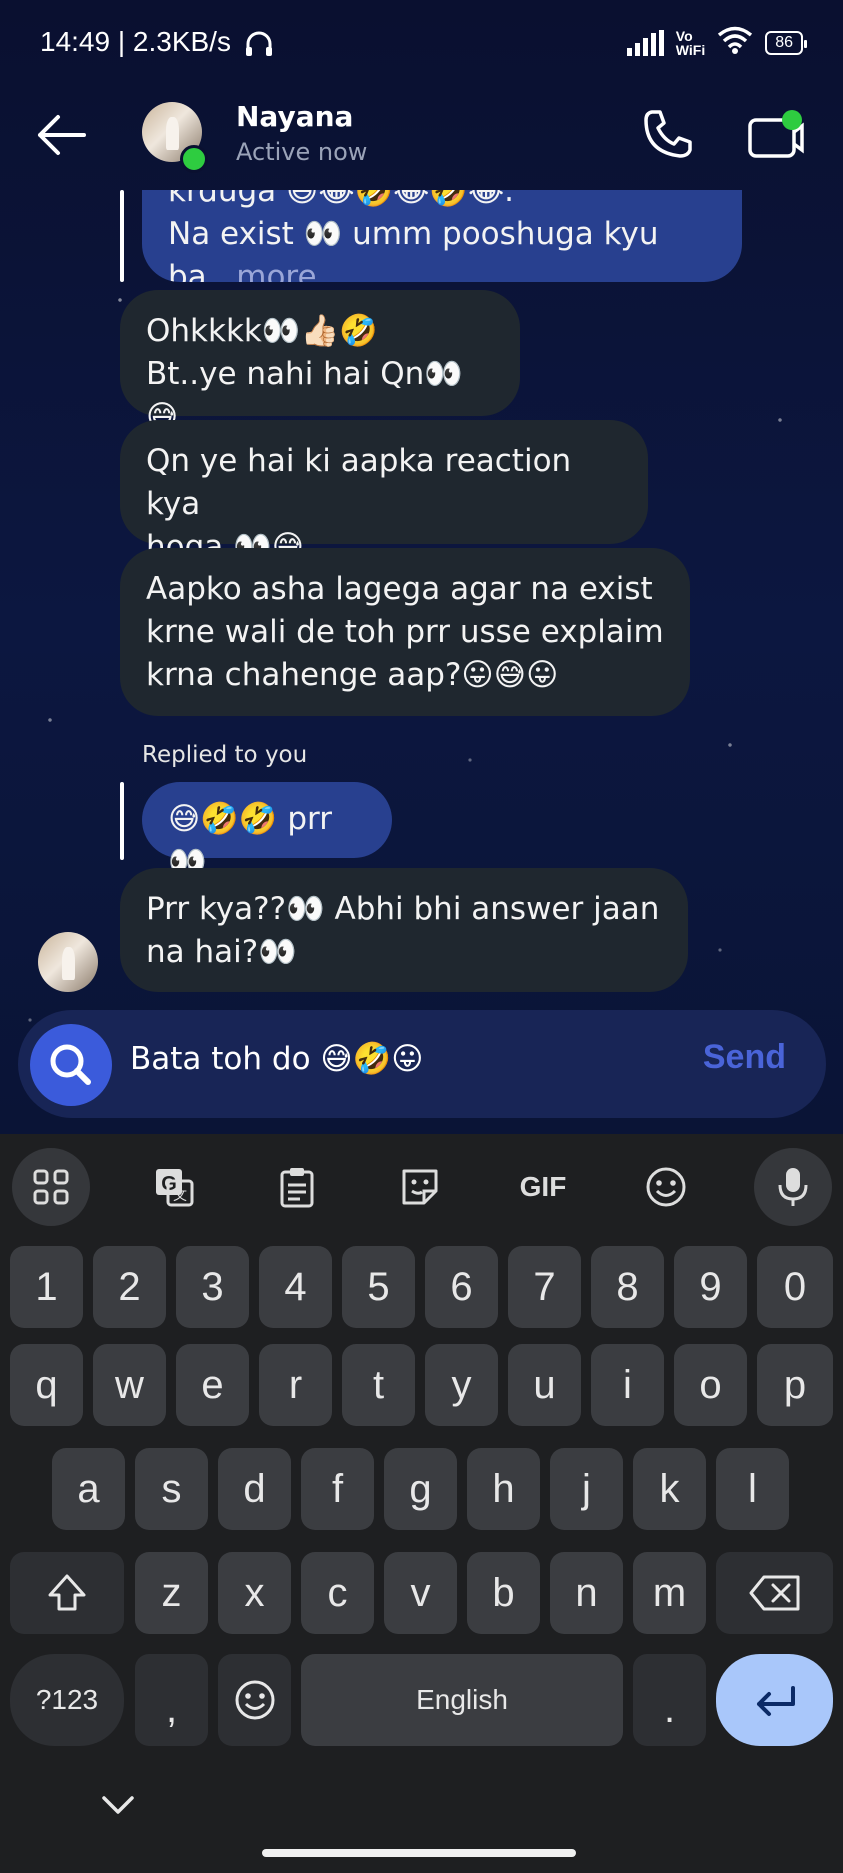 Image resolution: width=843 pixels, height=1873 pixels. Describe the element at coordinates (543, 1187) in the screenshot. I see `gif-button: GIF` at that location.